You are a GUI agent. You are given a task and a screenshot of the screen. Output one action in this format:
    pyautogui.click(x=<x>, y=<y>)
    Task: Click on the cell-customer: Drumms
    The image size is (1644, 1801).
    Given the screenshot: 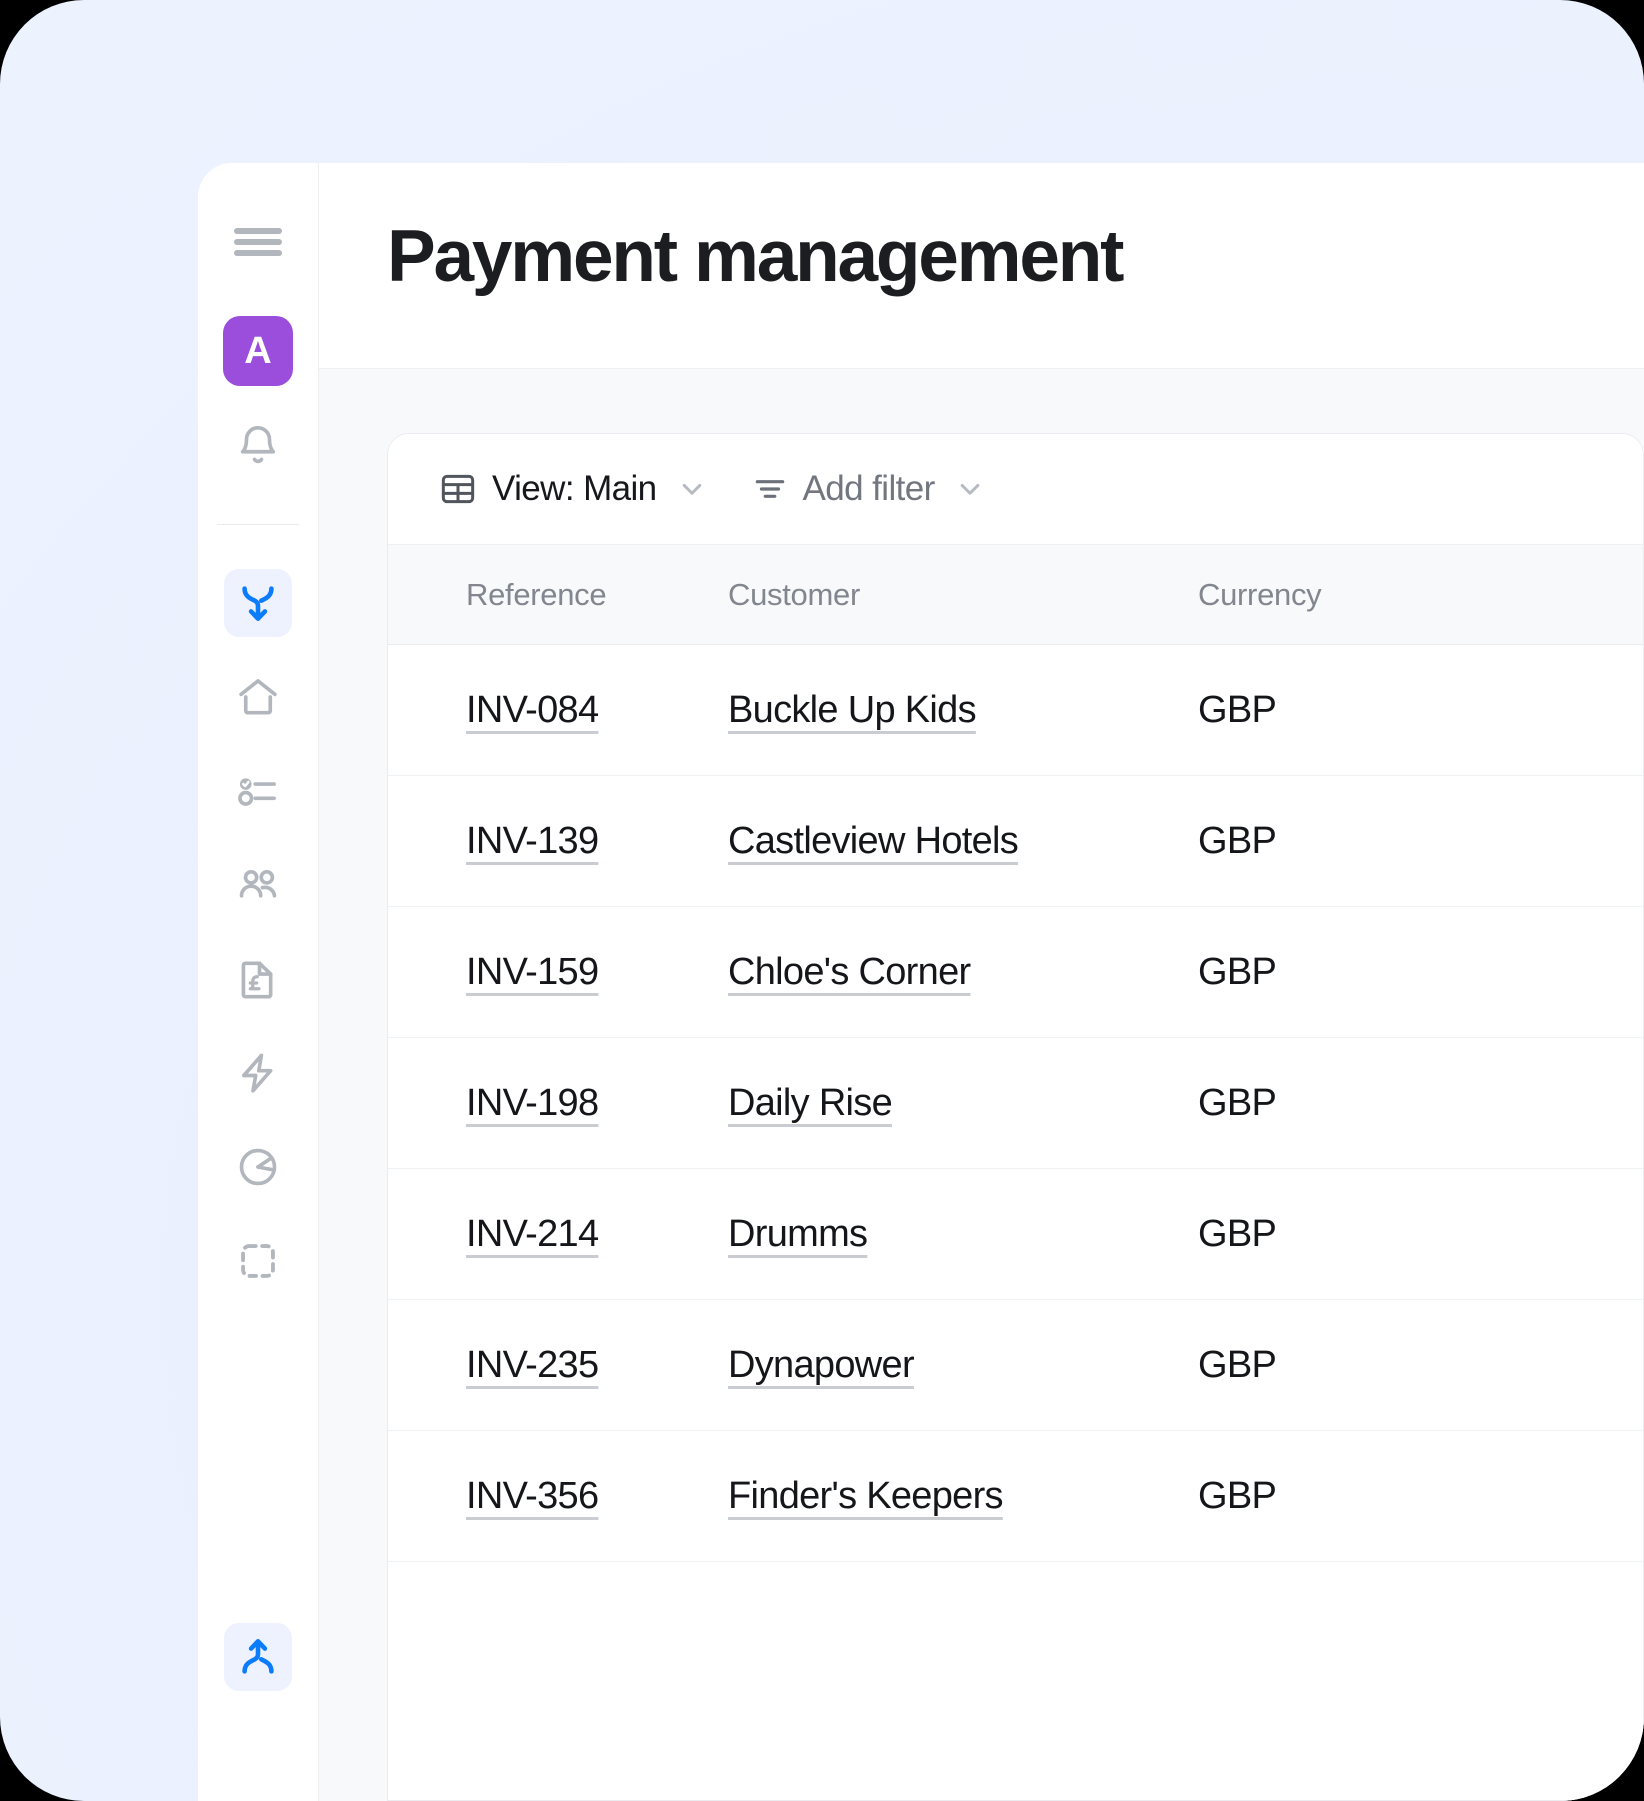 What is the action you would take?
    pyautogui.click(x=963, y=1234)
    